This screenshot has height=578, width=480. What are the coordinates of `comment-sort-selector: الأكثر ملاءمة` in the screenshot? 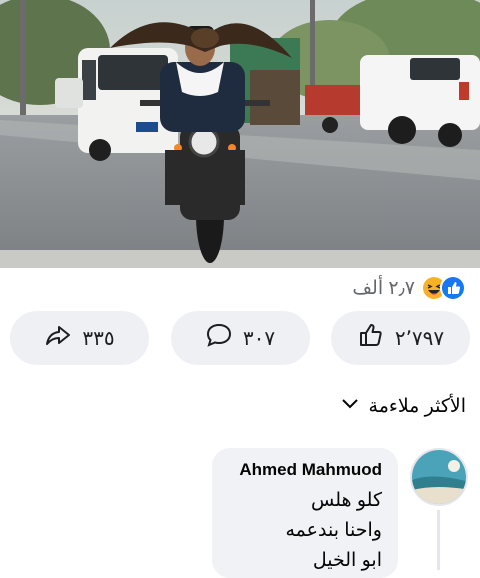 It's located at (403, 406).